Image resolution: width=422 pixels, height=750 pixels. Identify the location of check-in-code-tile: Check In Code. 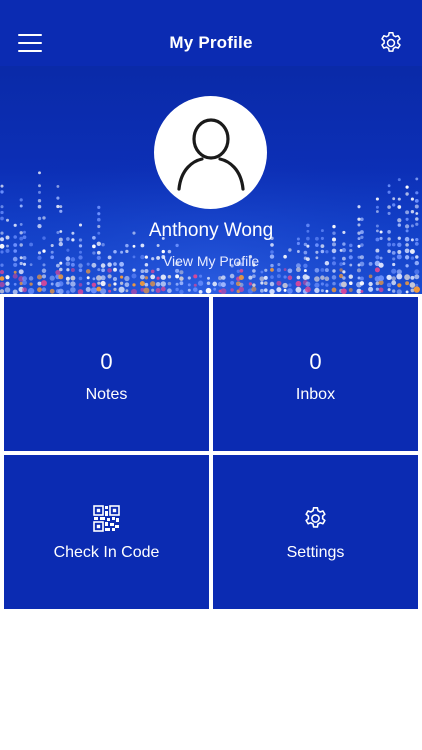
(106, 532).